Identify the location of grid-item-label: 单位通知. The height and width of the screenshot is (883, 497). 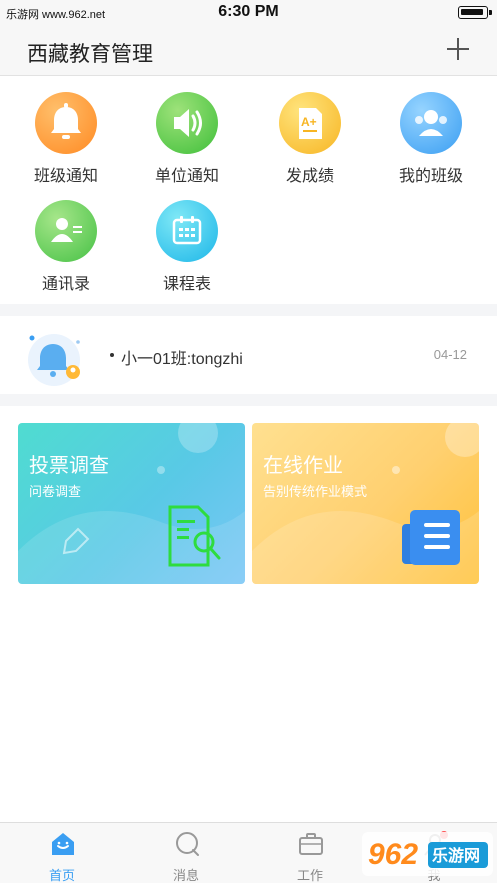
(186, 176).